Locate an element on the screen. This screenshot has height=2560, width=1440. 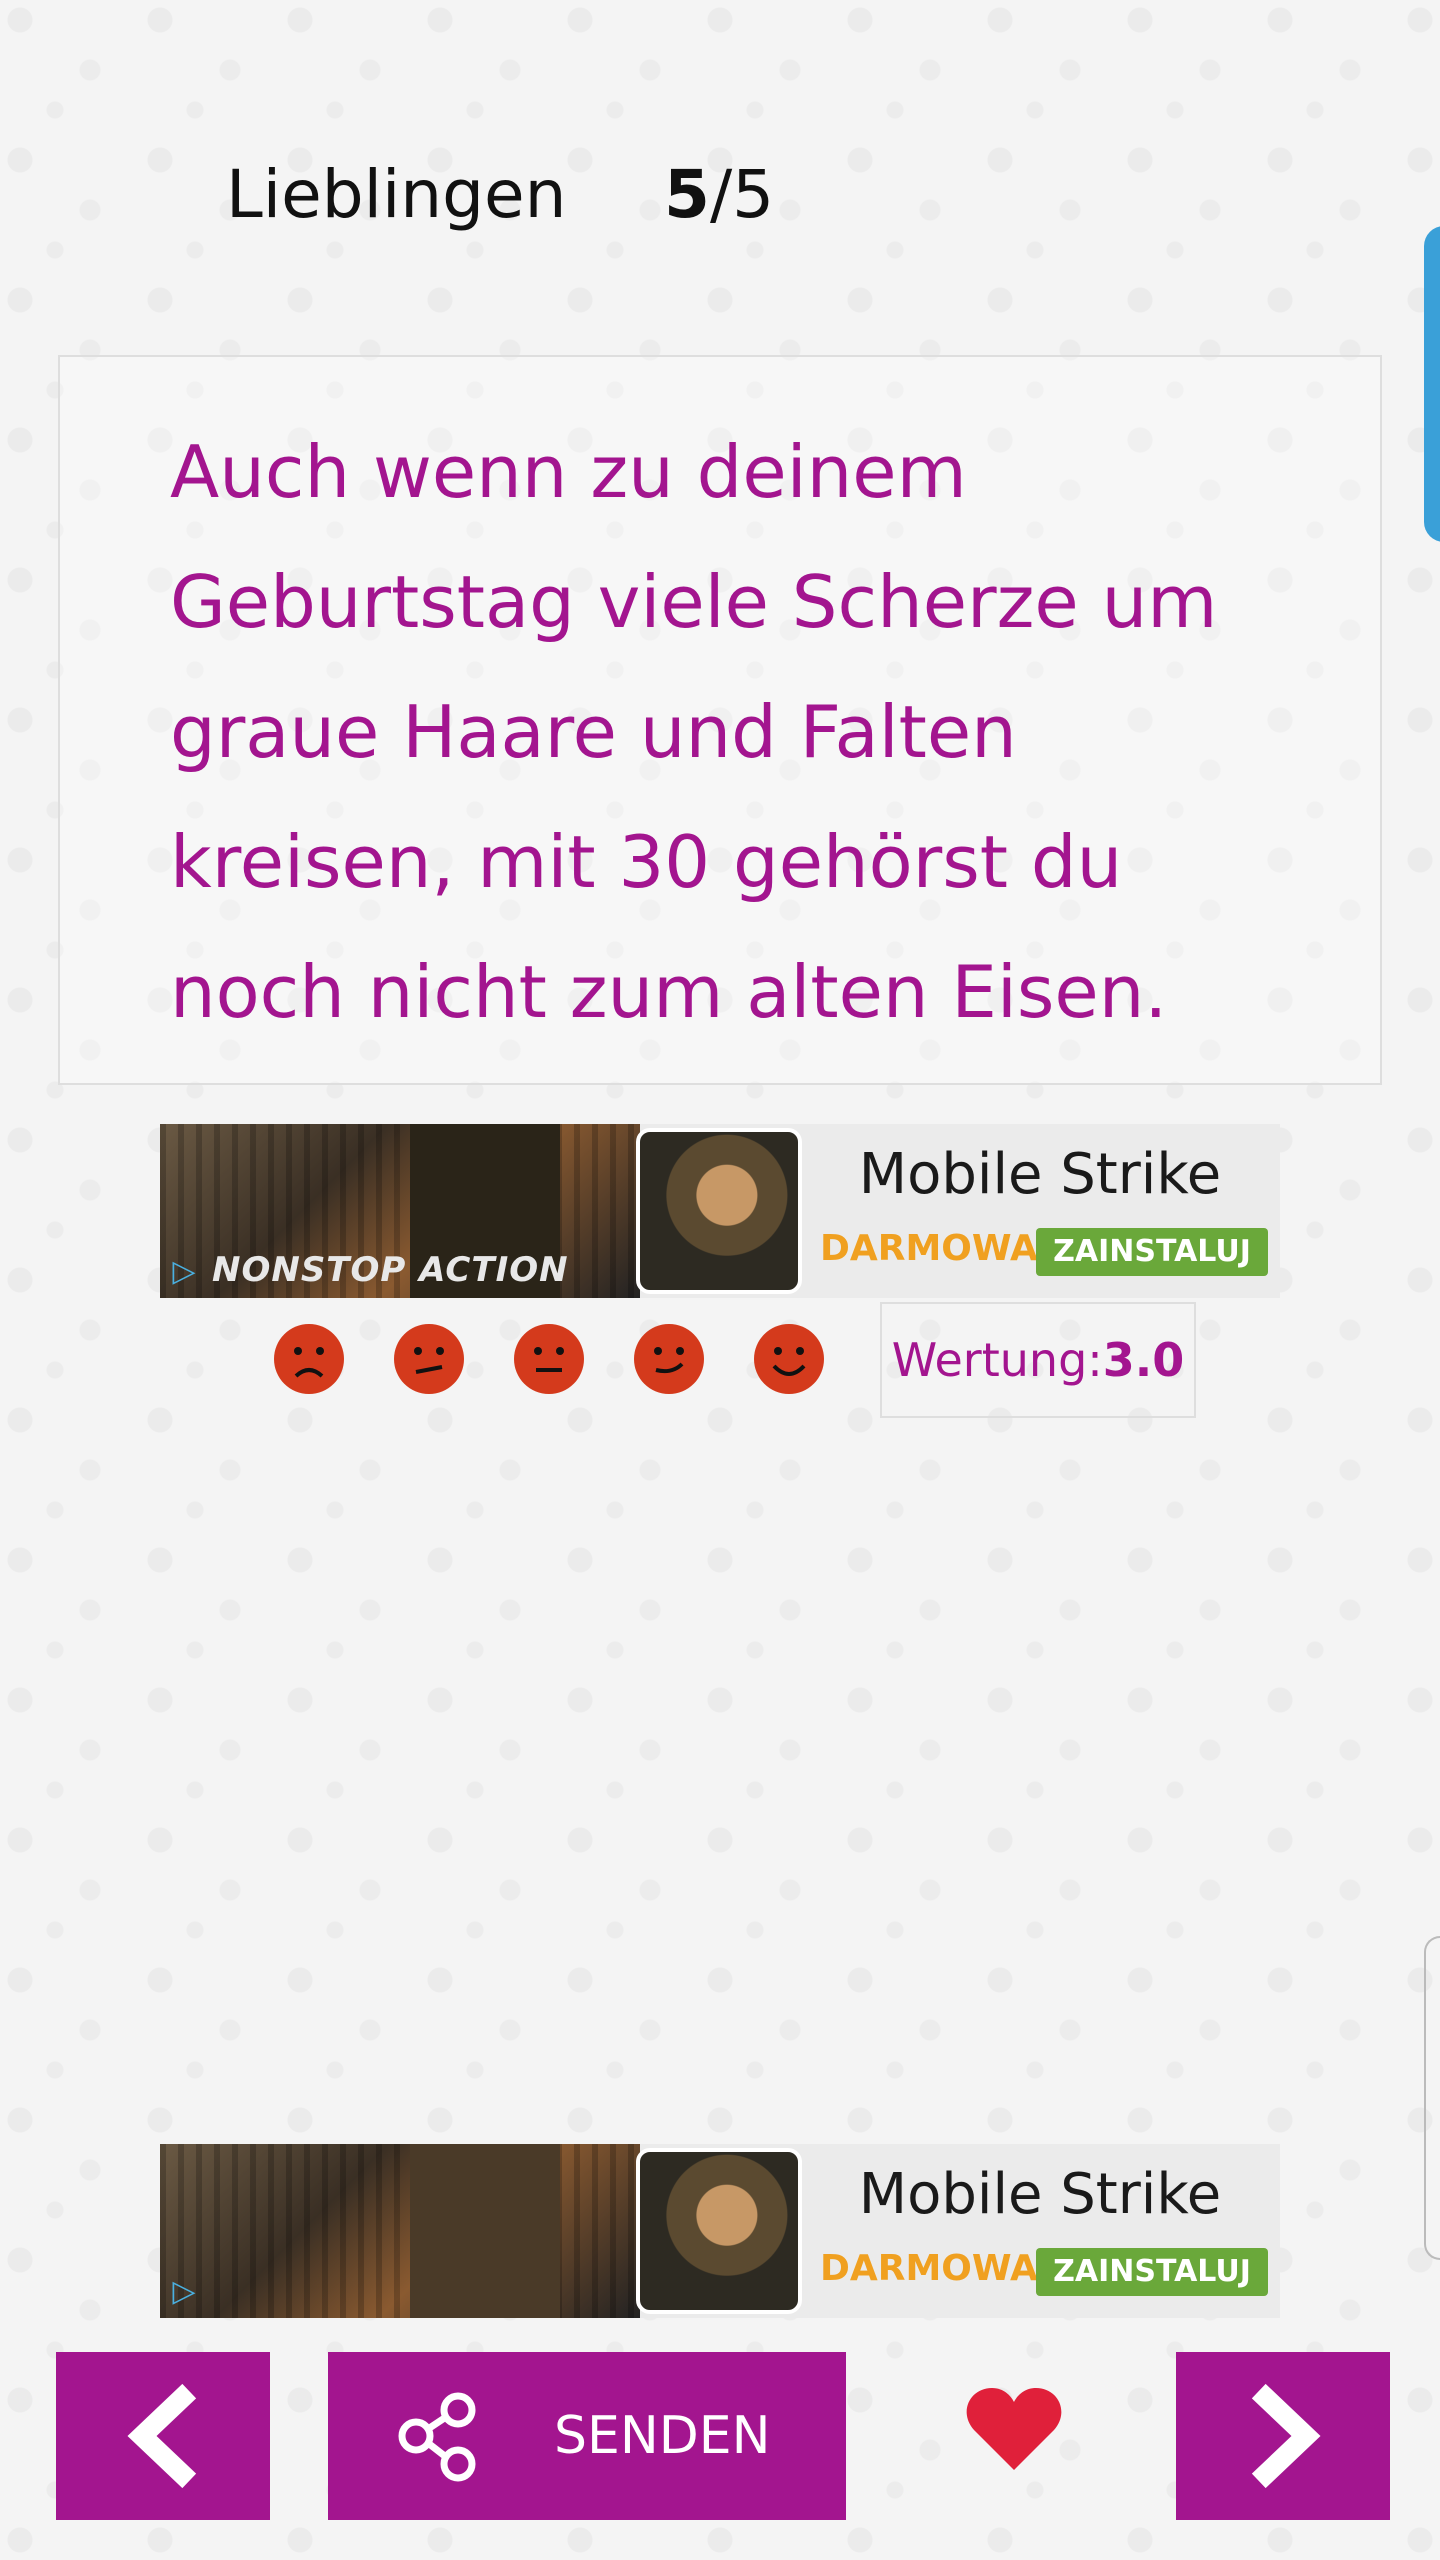
very-sad-face-icon is located at coordinates (309, 1359).